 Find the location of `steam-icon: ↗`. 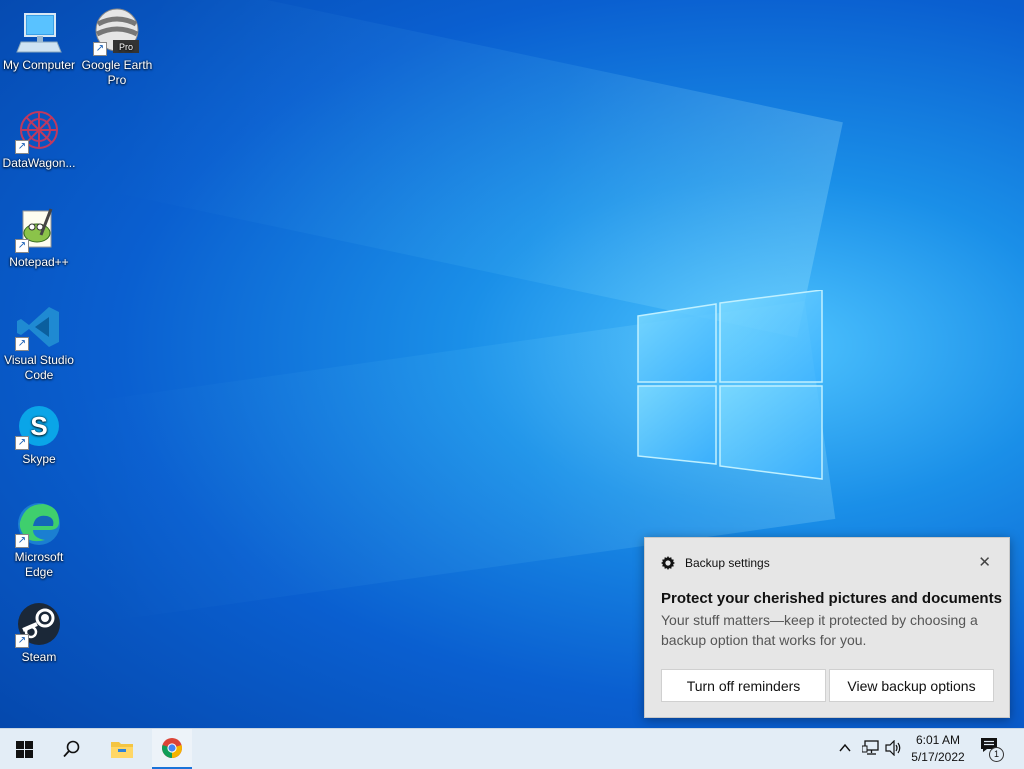

steam-icon: ↗ is located at coordinates (39, 624).